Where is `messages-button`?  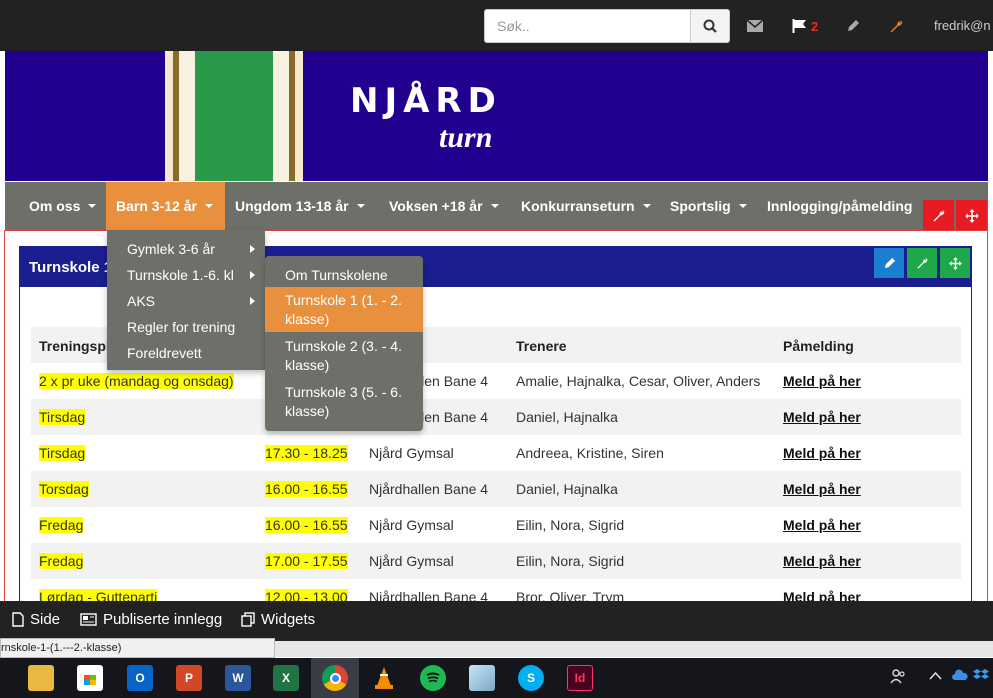
messages-button is located at coordinates (755, 26).